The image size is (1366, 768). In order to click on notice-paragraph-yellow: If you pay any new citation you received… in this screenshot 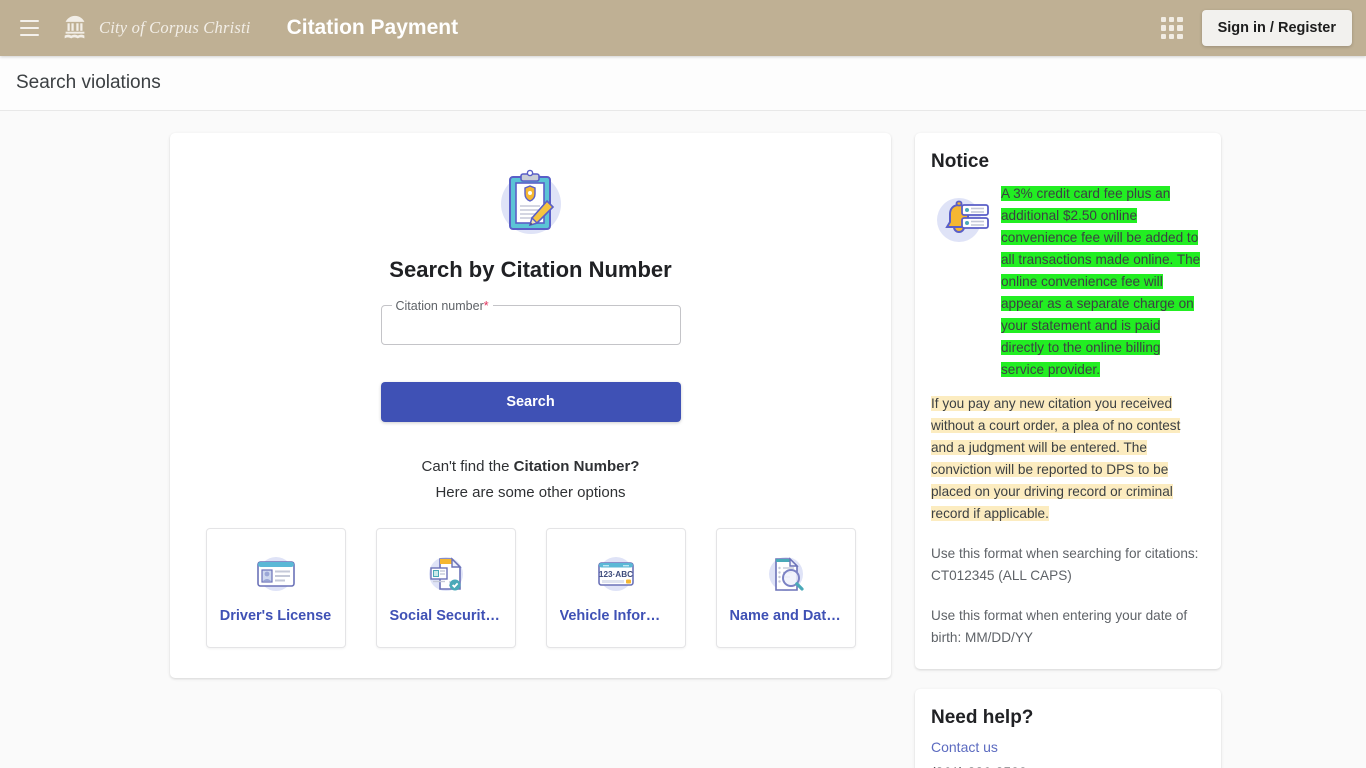, I will do `click(1056, 458)`.